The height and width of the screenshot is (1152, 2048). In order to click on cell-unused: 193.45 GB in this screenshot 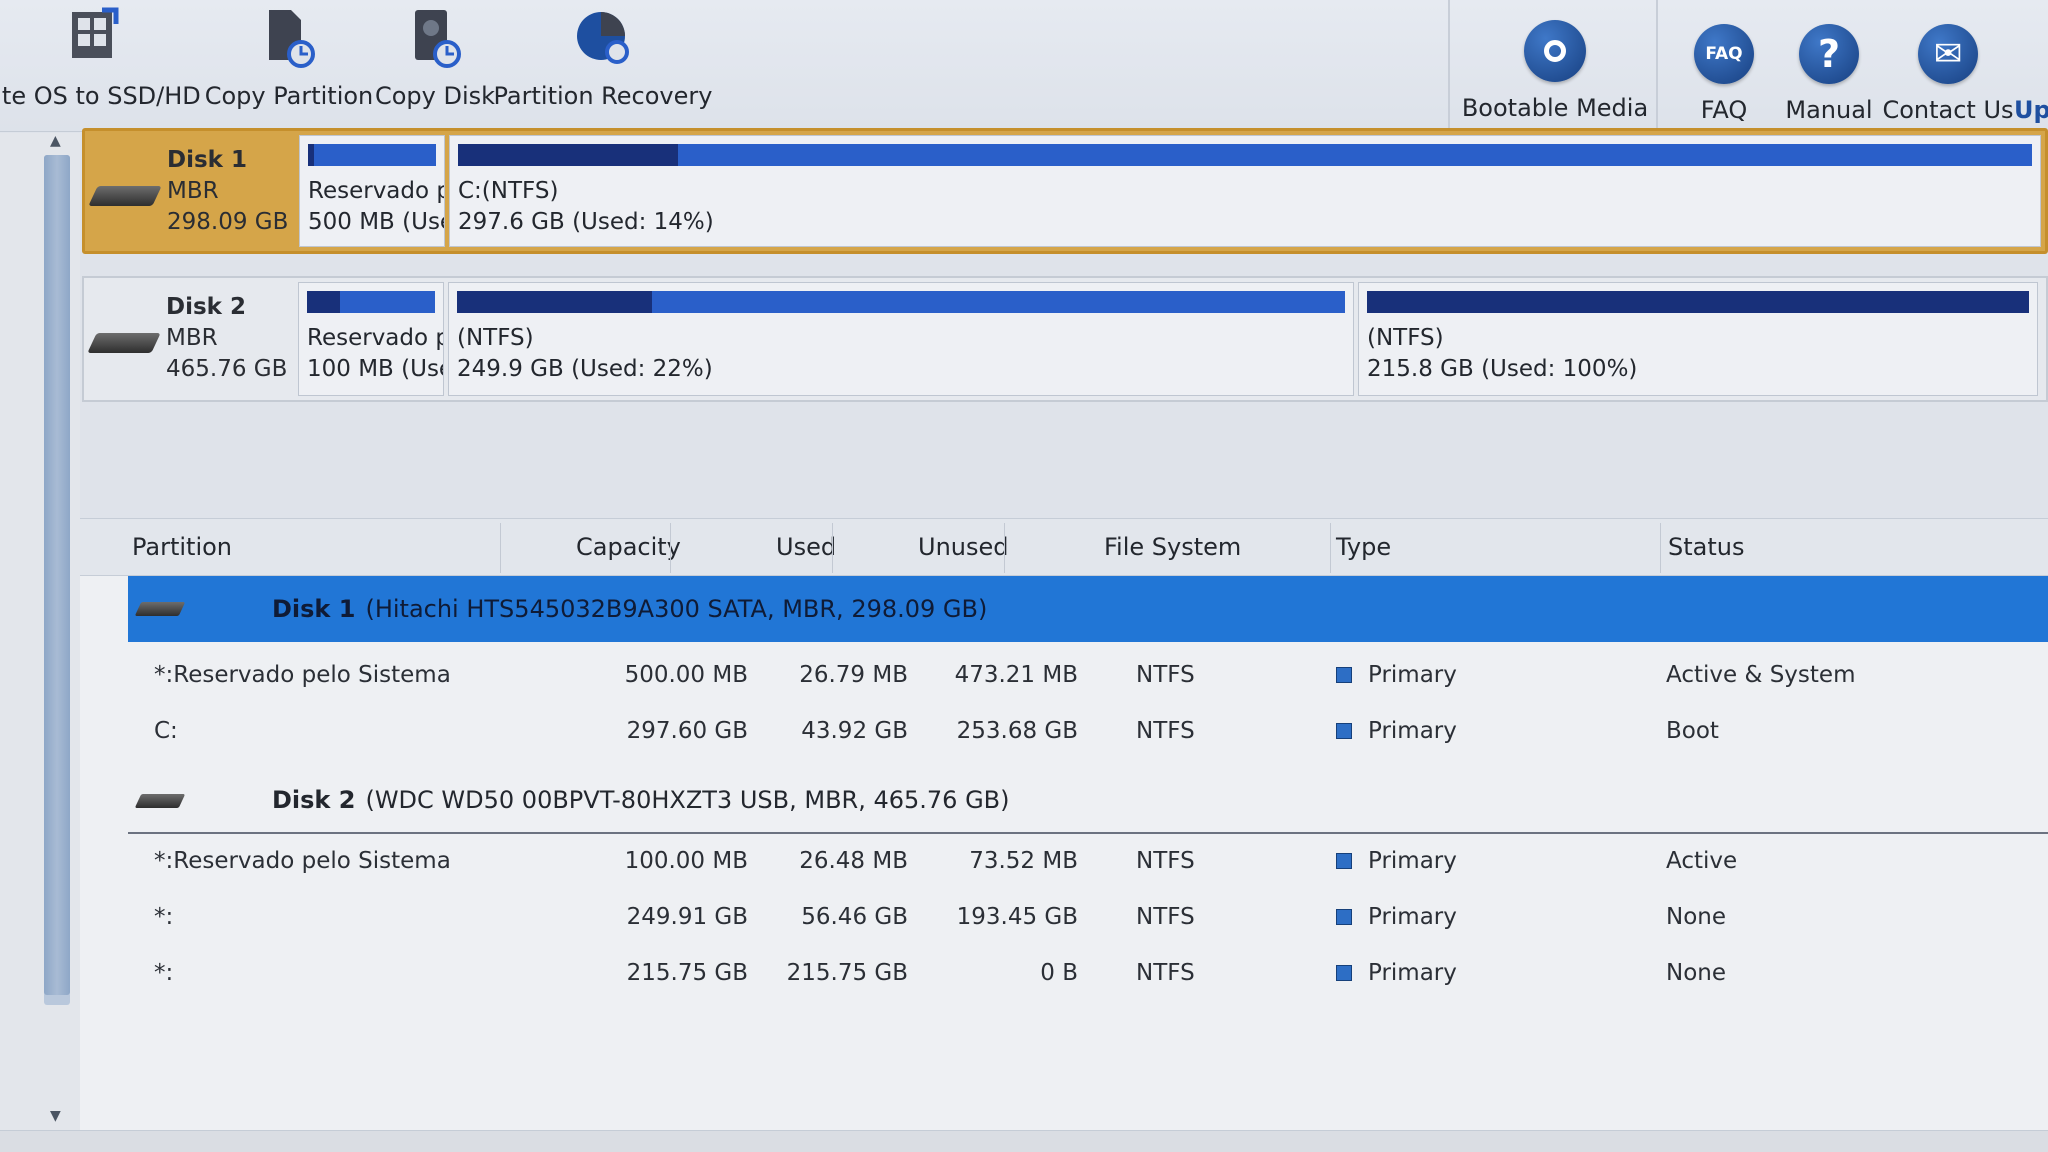, I will do `click(1017, 917)`.